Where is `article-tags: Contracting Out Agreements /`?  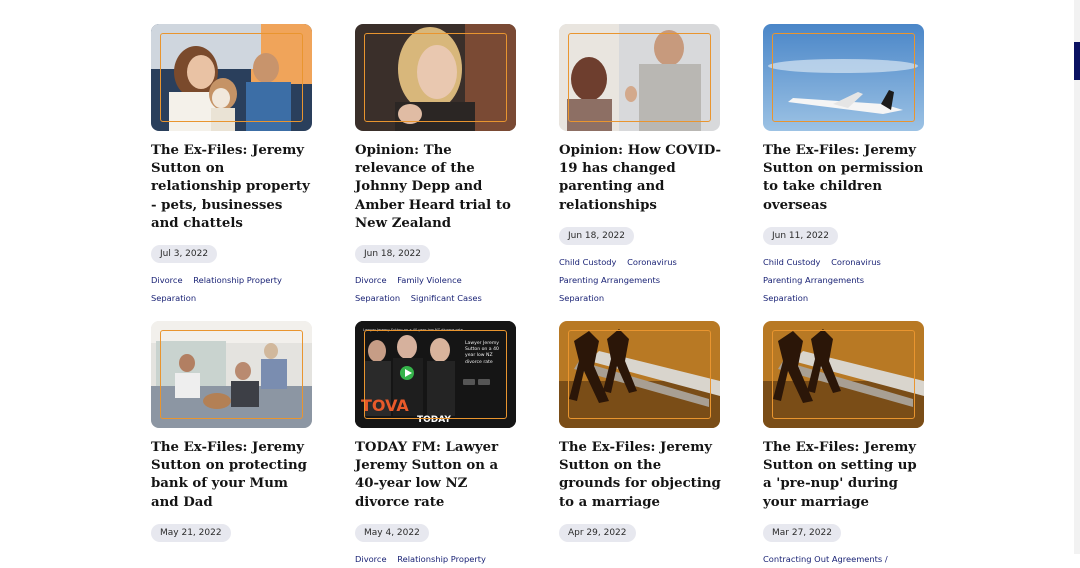 article-tags: Contracting Out Agreements / is located at coordinates (844, 559).